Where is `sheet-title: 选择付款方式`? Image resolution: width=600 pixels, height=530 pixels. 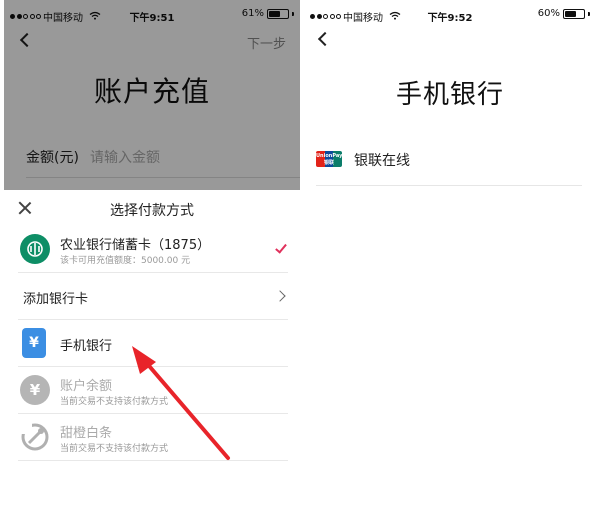 sheet-title: 选择付款方式 is located at coordinates (152, 211).